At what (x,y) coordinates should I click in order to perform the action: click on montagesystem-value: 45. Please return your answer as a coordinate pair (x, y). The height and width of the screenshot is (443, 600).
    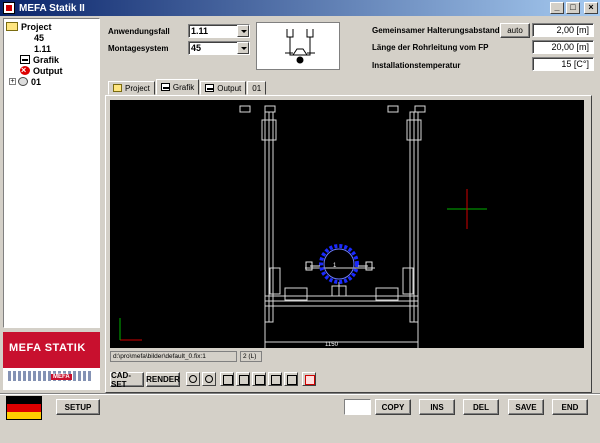
    Looking at the image, I should click on (196, 48).